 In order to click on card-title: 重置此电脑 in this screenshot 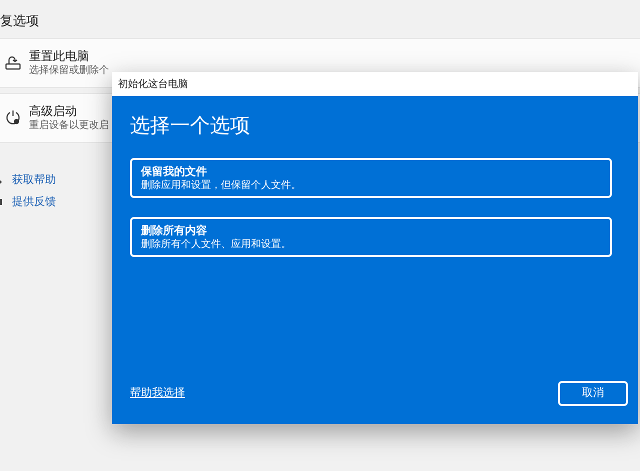, I will do `click(59, 56)`.